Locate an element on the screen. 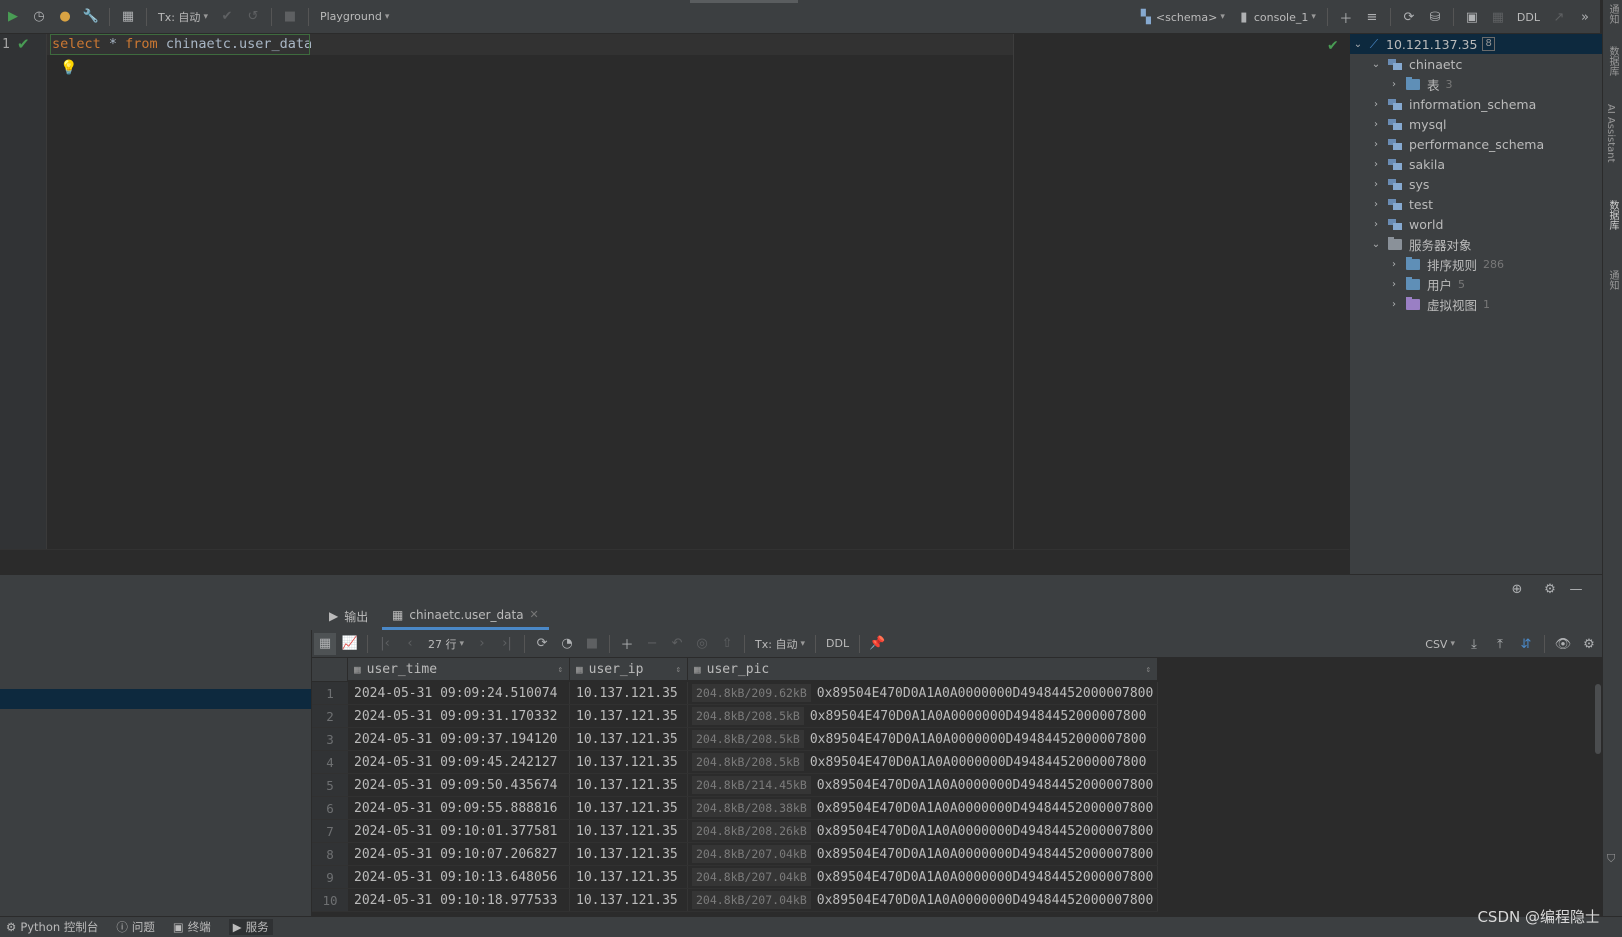  database-icon: ⛁ is located at coordinates (1435, 17).